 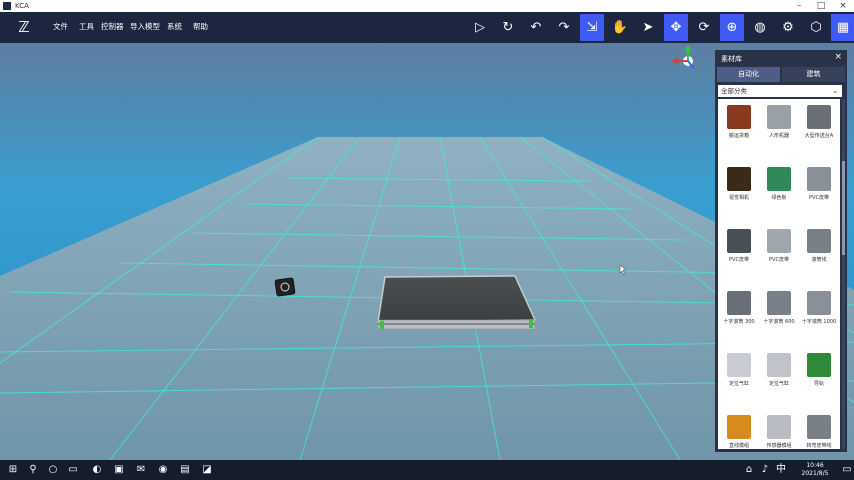 What do you see at coordinates (86, 27) in the screenshot?
I see `menu-tools: 工具` at bounding box center [86, 27].